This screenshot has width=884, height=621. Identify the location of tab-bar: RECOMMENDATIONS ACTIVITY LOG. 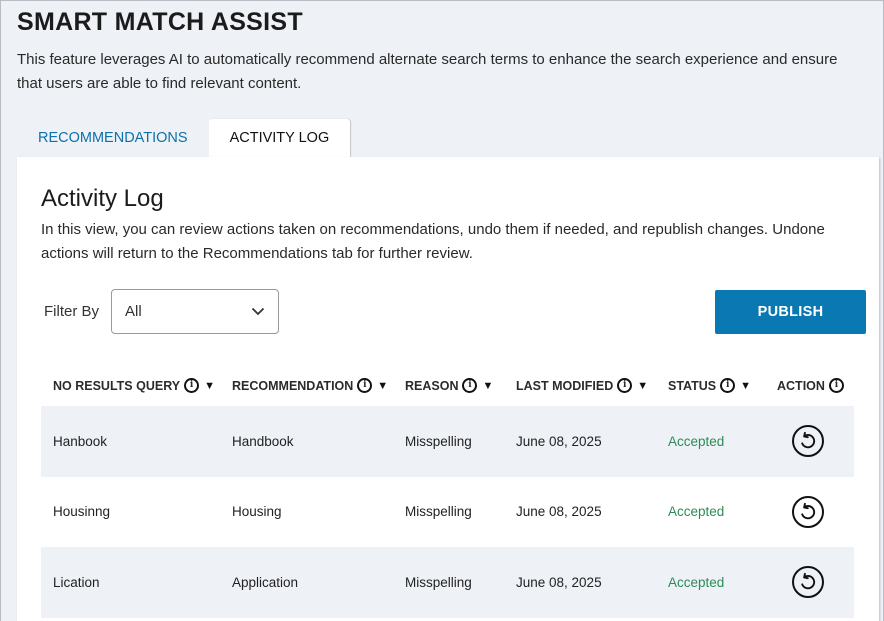
(184, 138).